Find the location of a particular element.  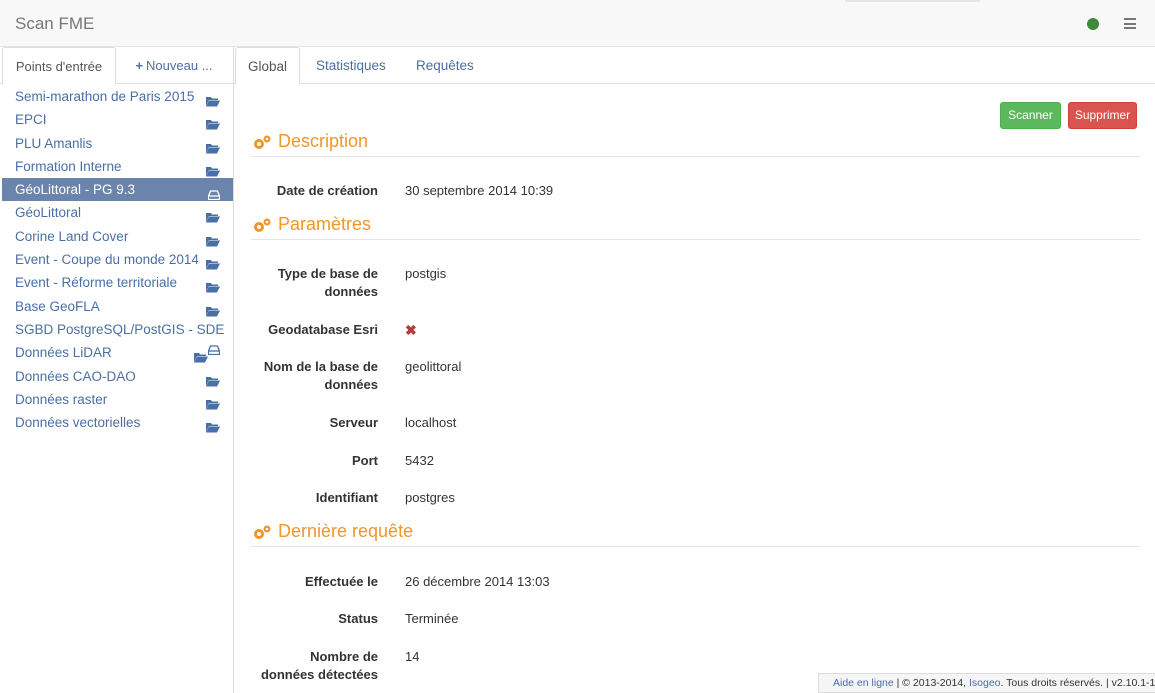

sidebar-entry: Corine Land Cover is located at coordinates (116, 236).